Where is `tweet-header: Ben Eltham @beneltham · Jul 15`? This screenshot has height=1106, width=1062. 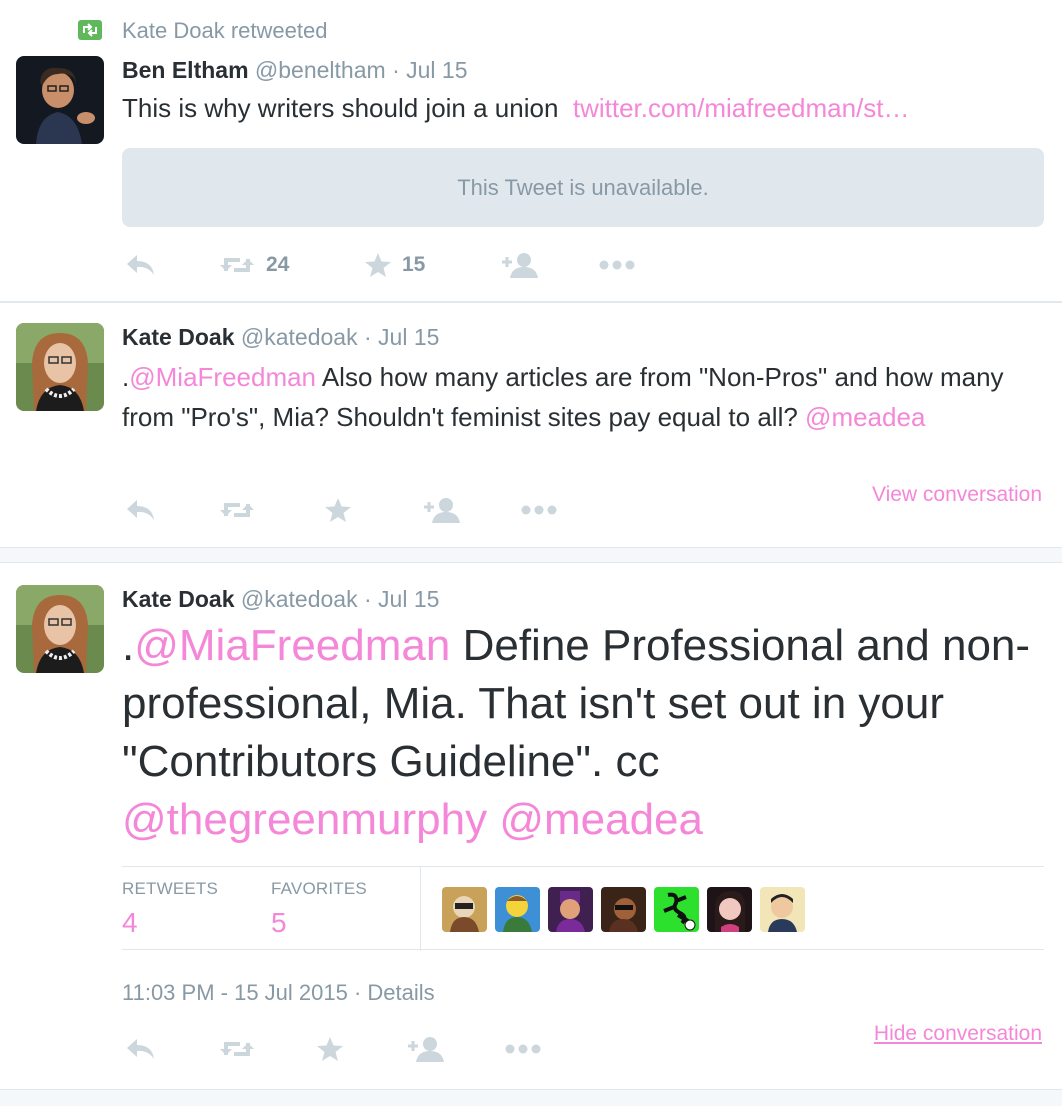
tweet-header: Ben Eltham @beneltham · Jul 15 is located at coordinates (295, 70).